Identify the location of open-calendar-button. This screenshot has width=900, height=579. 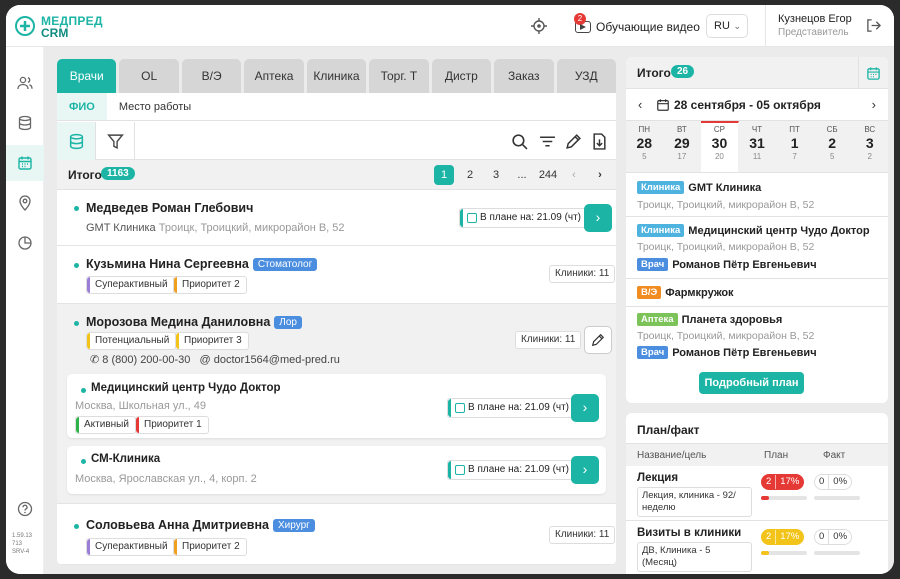
(873, 73).